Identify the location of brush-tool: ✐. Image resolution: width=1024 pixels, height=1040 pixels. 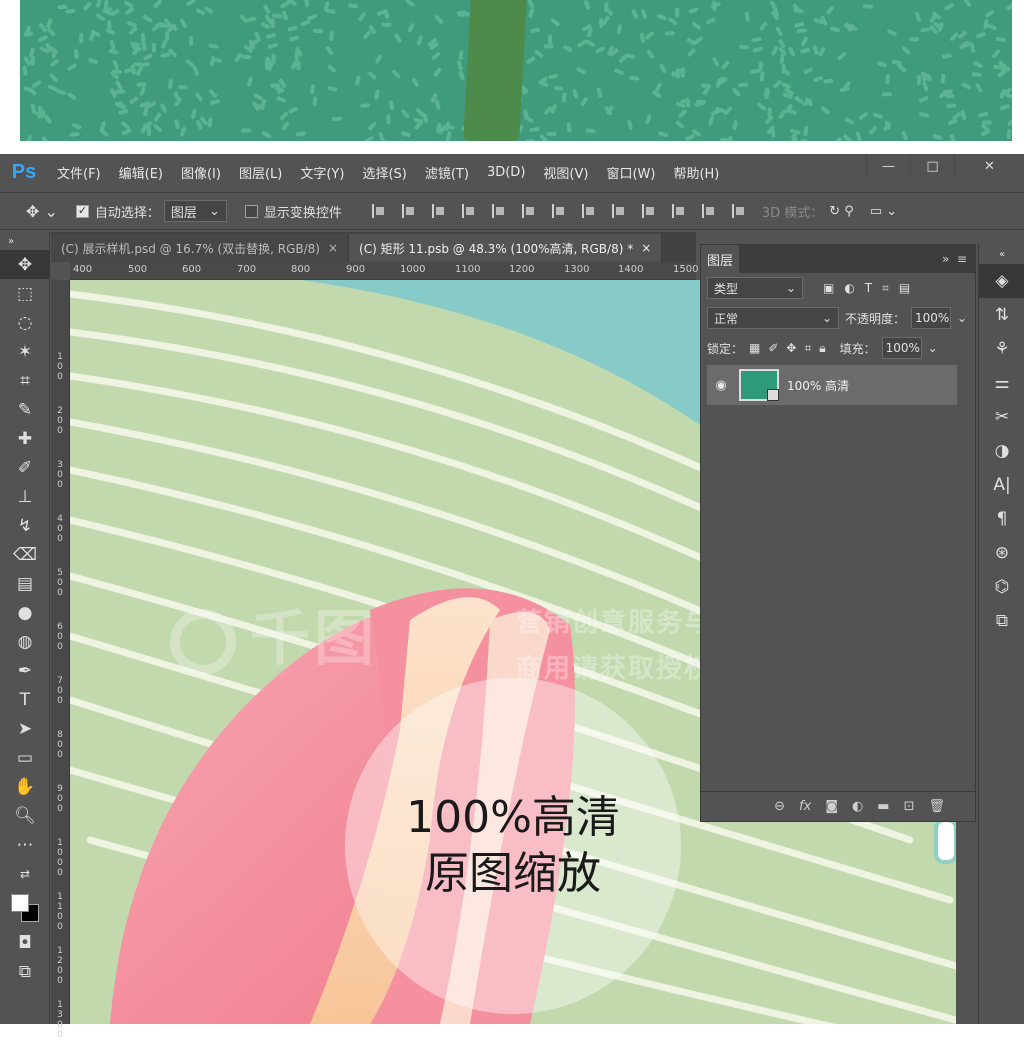
(25, 467).